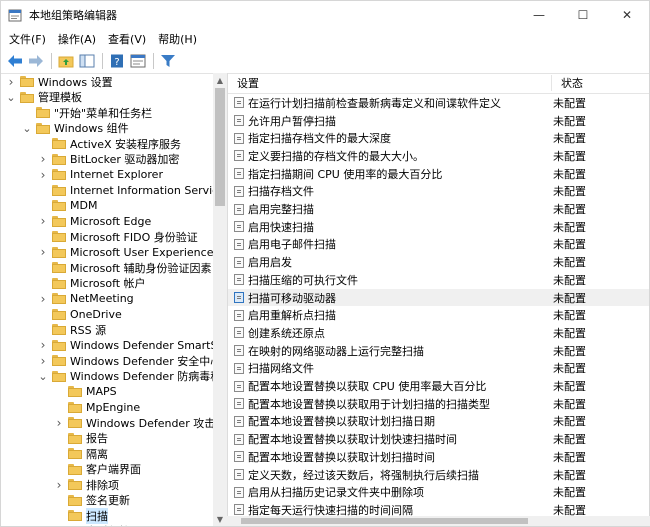 The height and width of the screenshot is (527, 650). What do you see at coordinates (438, 156) in the screenshot?
I see `policy-row: 定义要扫描的存档文件的最大大小。 未配置` at bounding box center [438, 156].